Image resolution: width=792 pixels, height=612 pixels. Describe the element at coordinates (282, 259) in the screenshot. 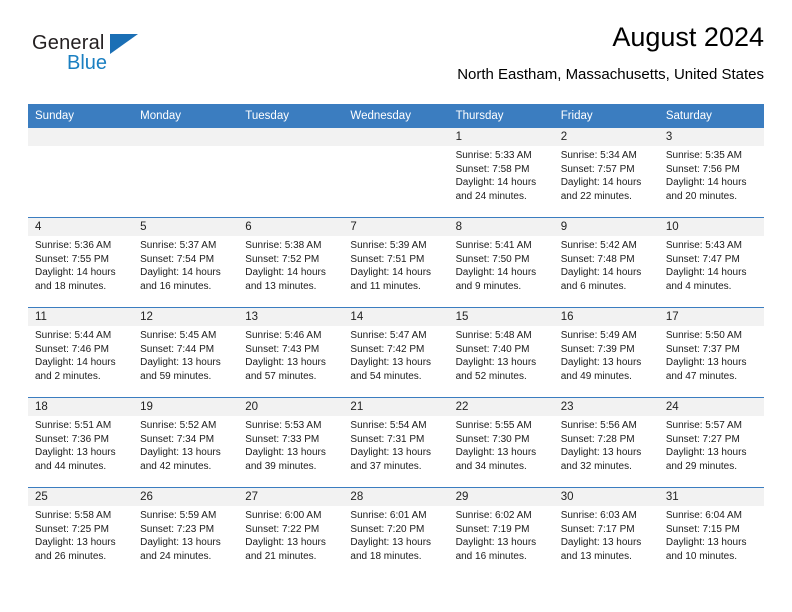

I see `sunset-text: Sunset: 7:52 PM` at that location.